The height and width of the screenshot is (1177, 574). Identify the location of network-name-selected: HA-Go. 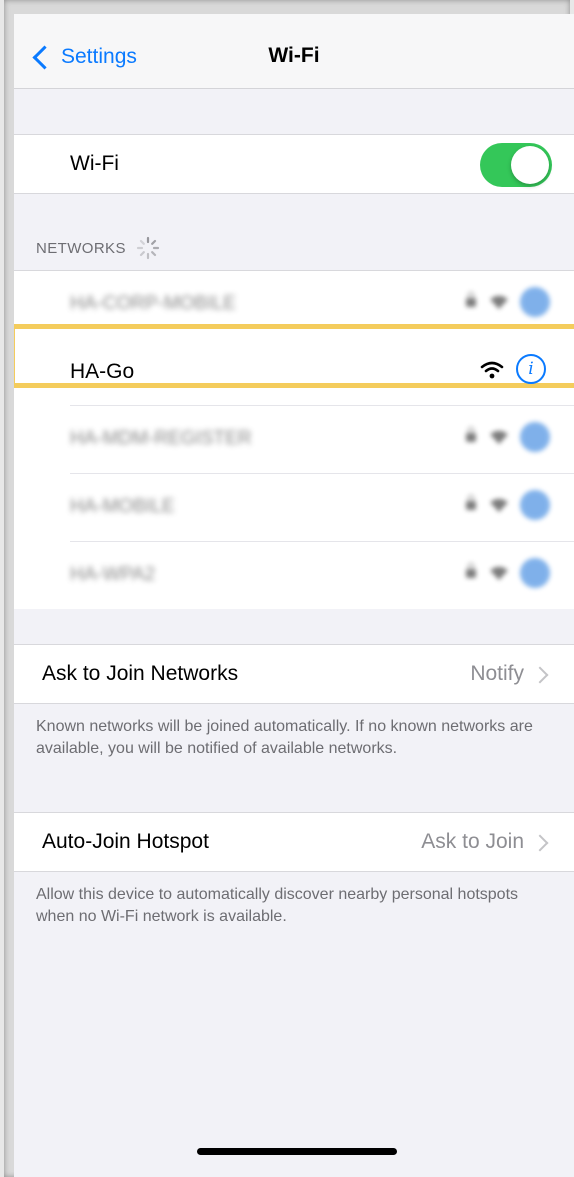
(102, 371).